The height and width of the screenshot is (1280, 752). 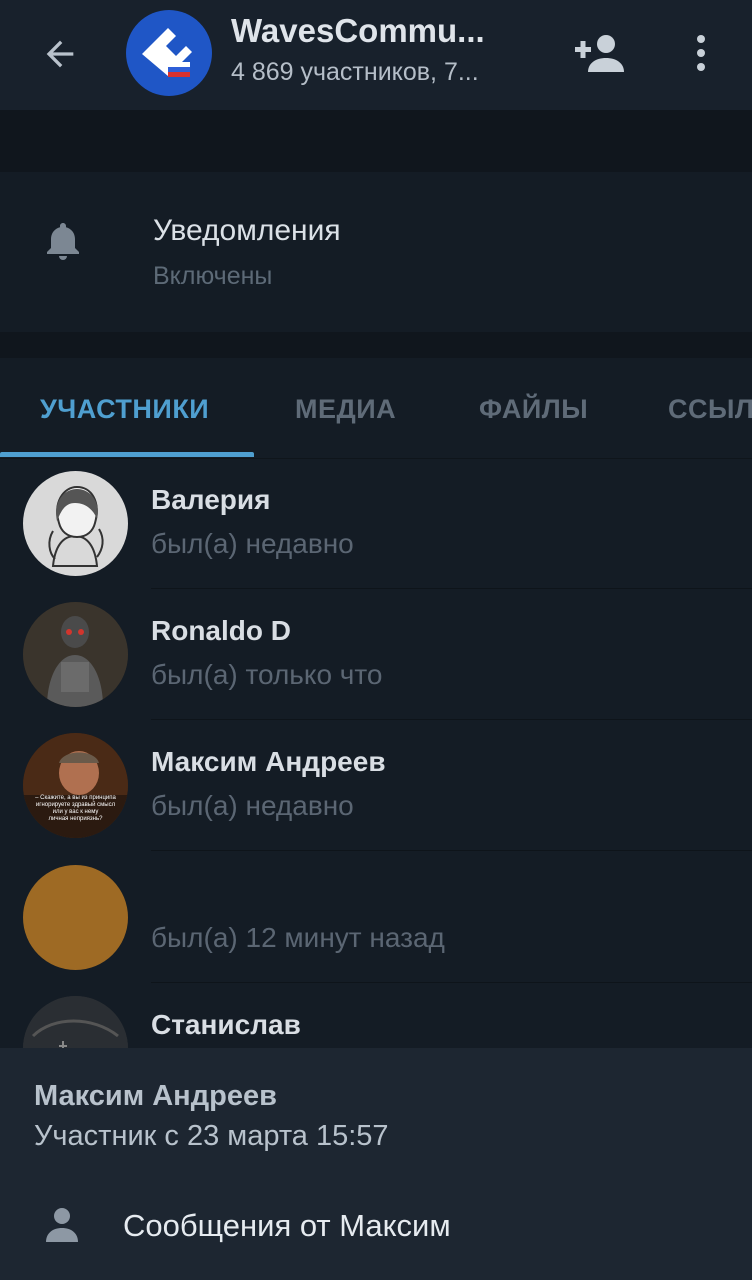 I want to click on arrow-left-icon, so click(x=60, y=54).